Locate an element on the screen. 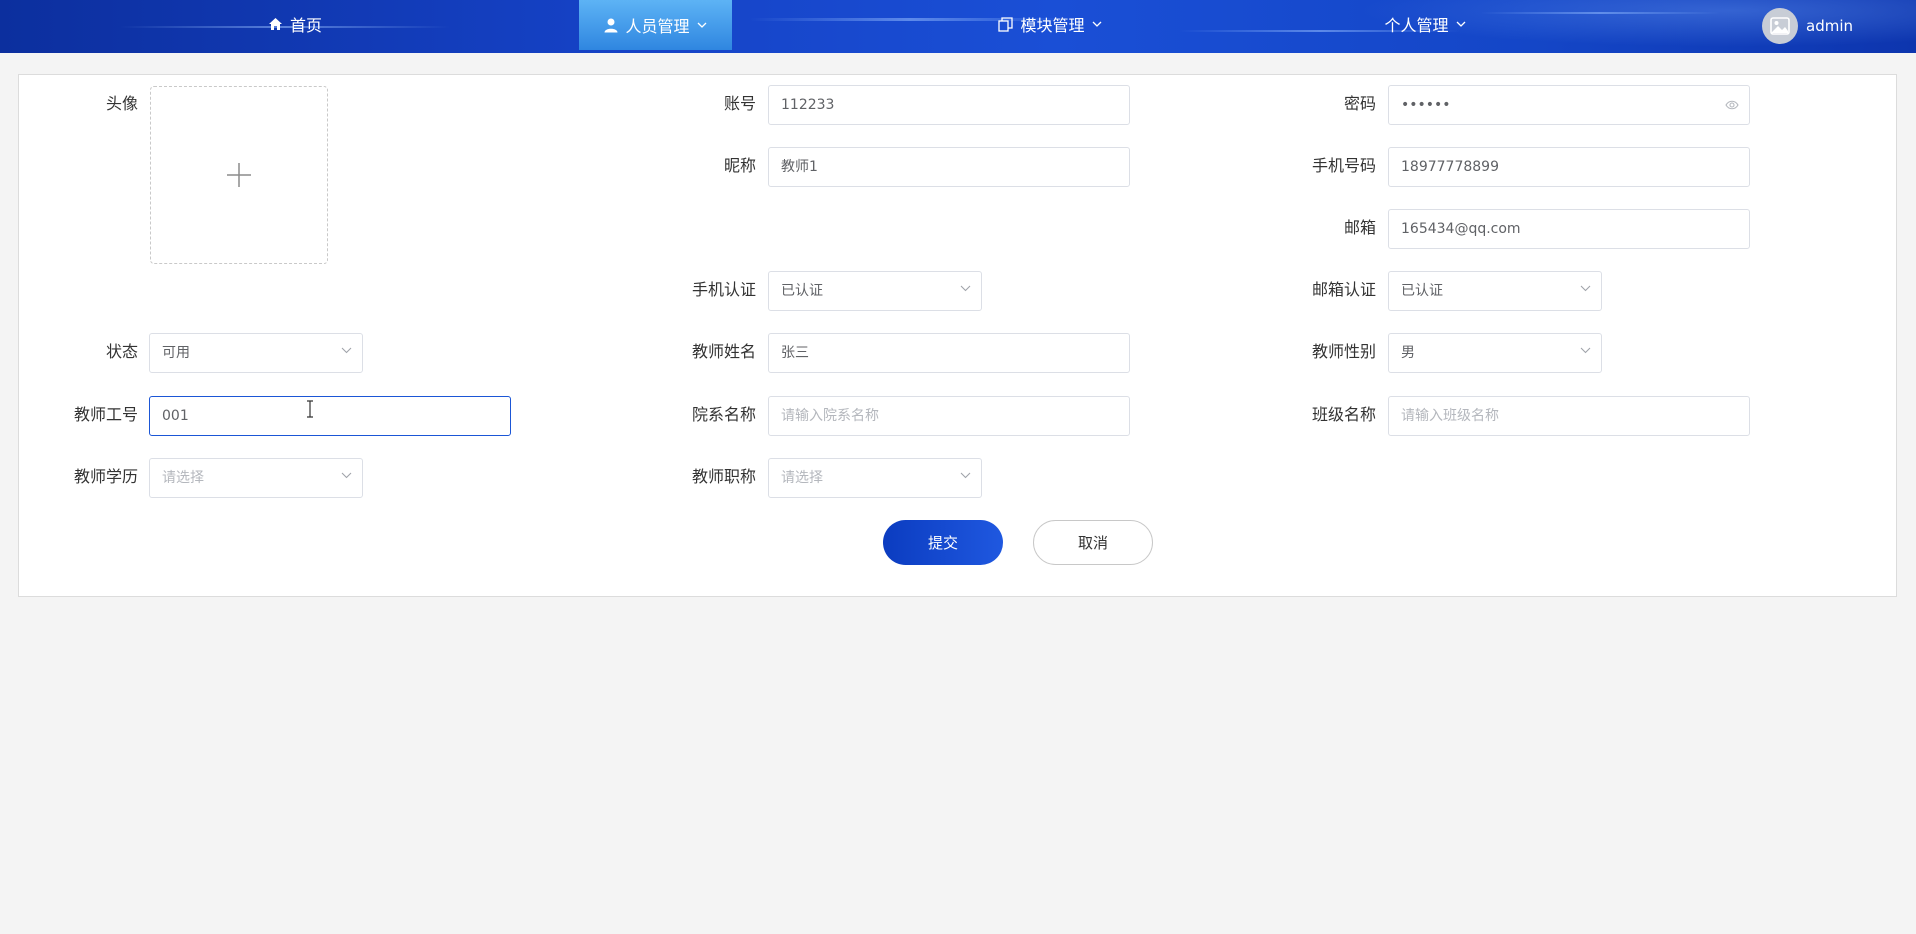 This screenshot has width=1916, height=934. top-nav: 首页 人员管理 模块管理 个人管理 admin is located at coordinates (958, 26).